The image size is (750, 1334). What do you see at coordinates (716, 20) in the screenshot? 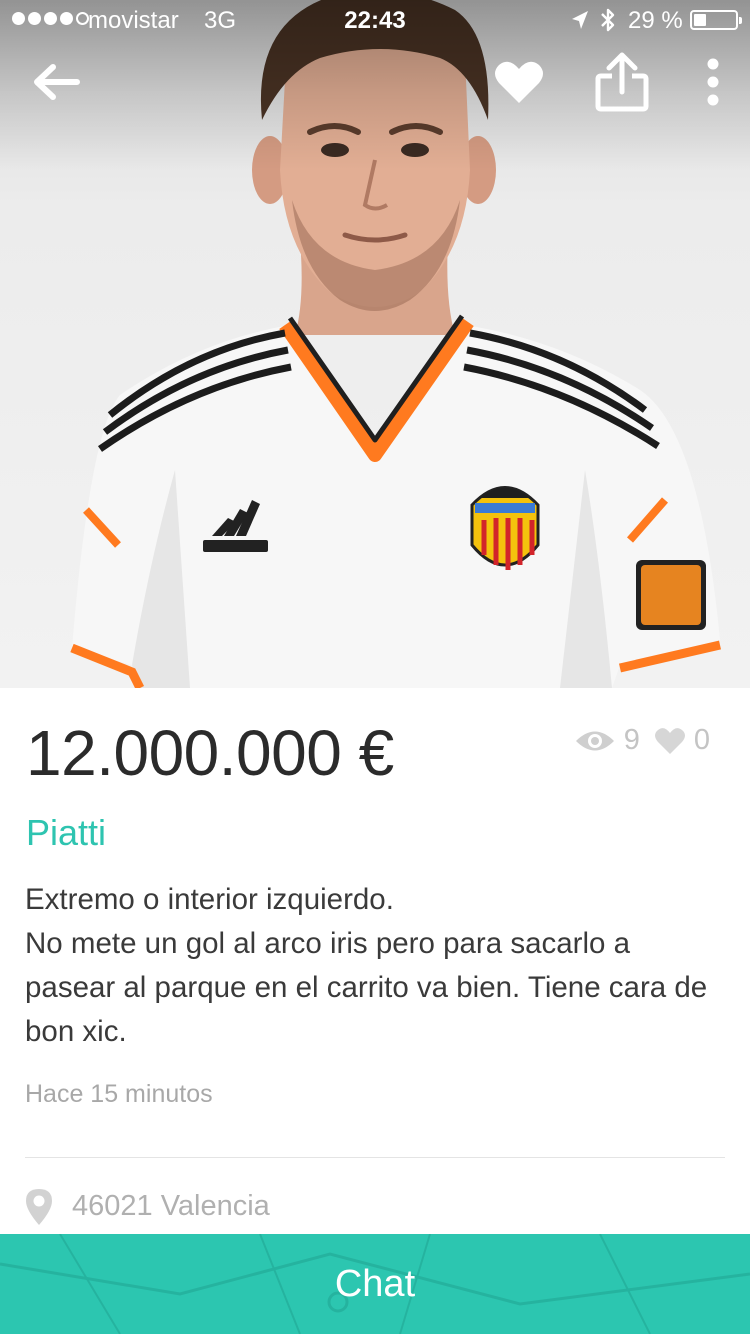
I see `battery-icon` at bounding box center [716, 20].